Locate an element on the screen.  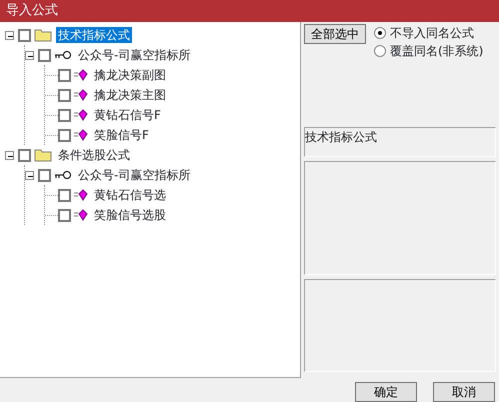
select-all-button: 全部选中 is located at coordinates (335, 34).